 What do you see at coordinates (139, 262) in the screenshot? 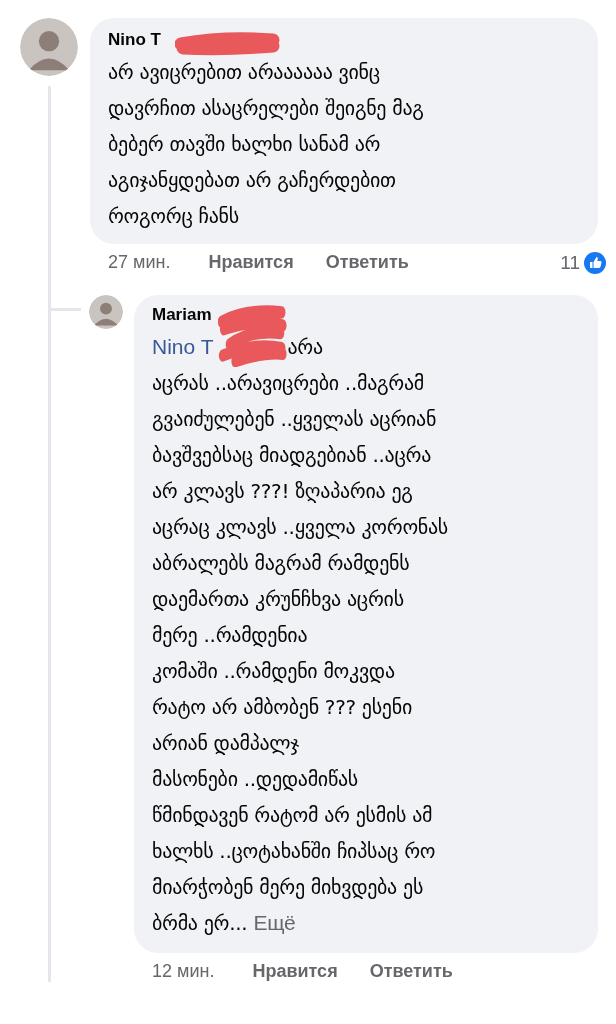
I see `timestamp: 27 мин.` at bounding box center [139, 262].